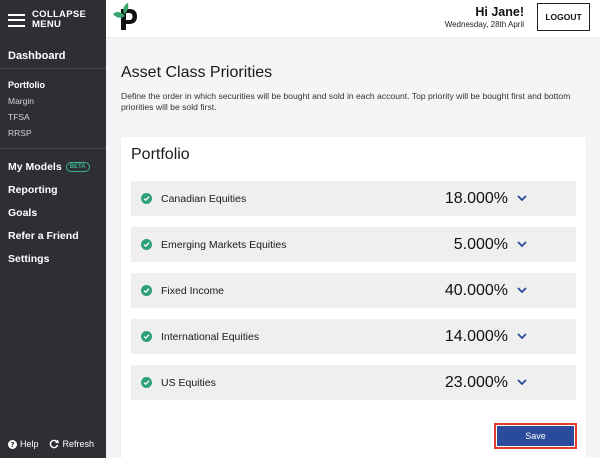 The image size is (600, 458). I want to click on asset-class-row-international-equities: International Equities 14.000%, so click(353, 336).